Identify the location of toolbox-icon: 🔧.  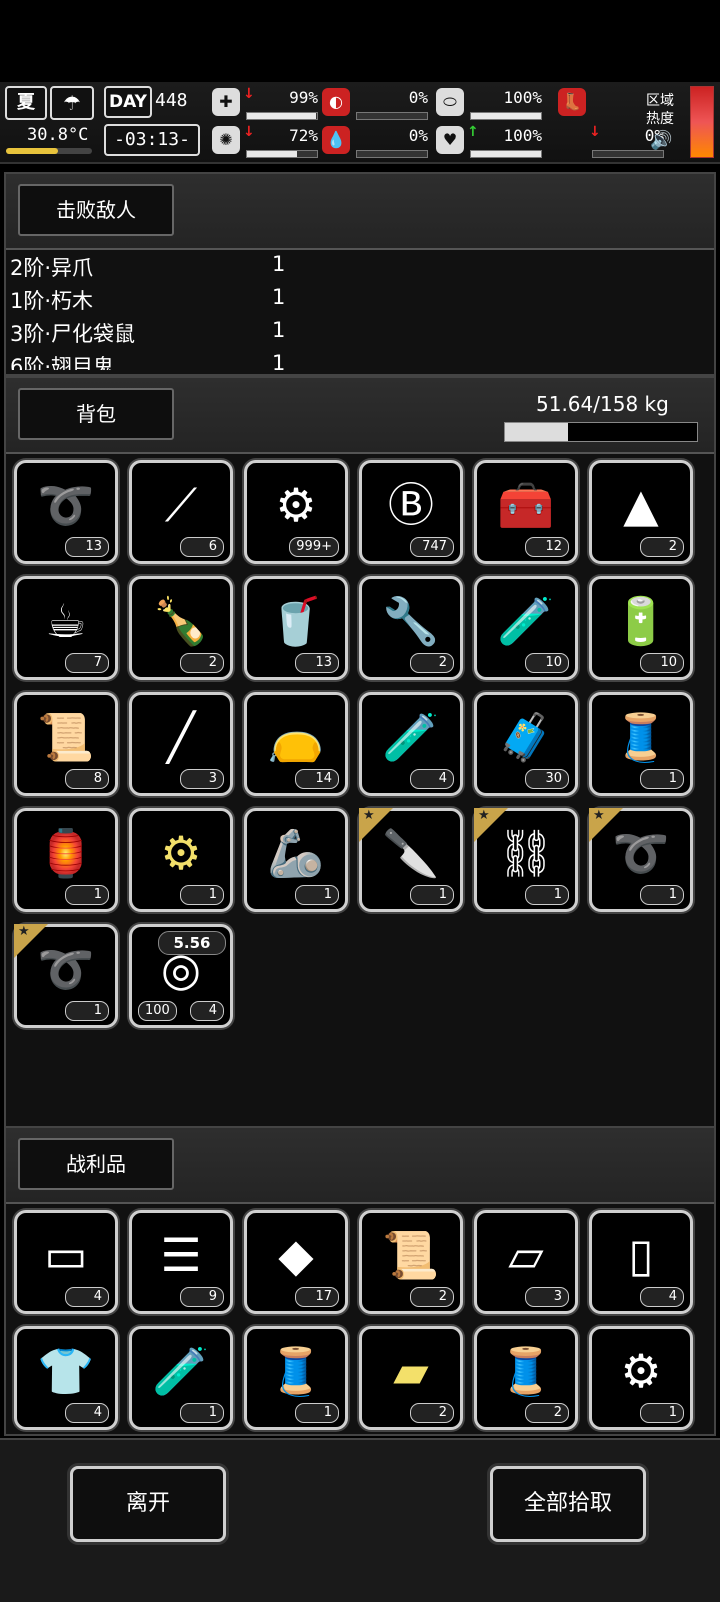
(411, 621).